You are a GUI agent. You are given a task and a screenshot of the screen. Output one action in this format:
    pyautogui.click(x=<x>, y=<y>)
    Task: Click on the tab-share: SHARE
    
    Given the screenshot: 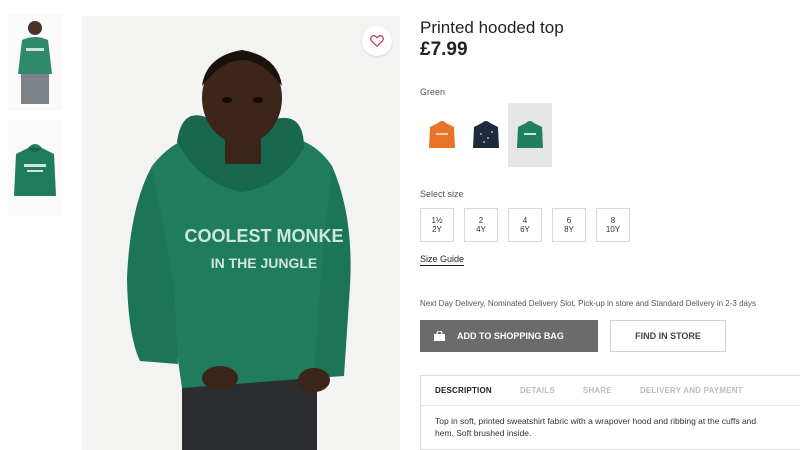 What is the action you would take?
    pyautogui.click(x=597, y=390)
    